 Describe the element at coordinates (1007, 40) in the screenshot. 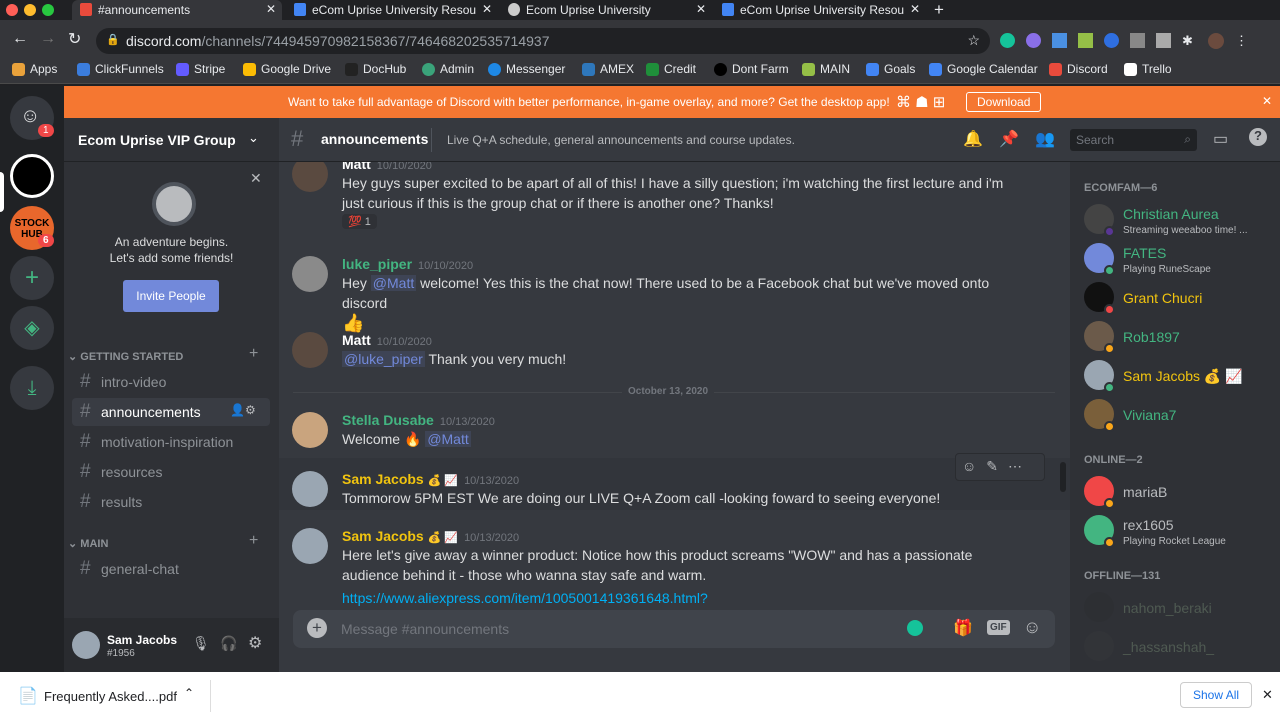

I see `grammarly-extension-icon` at that location.